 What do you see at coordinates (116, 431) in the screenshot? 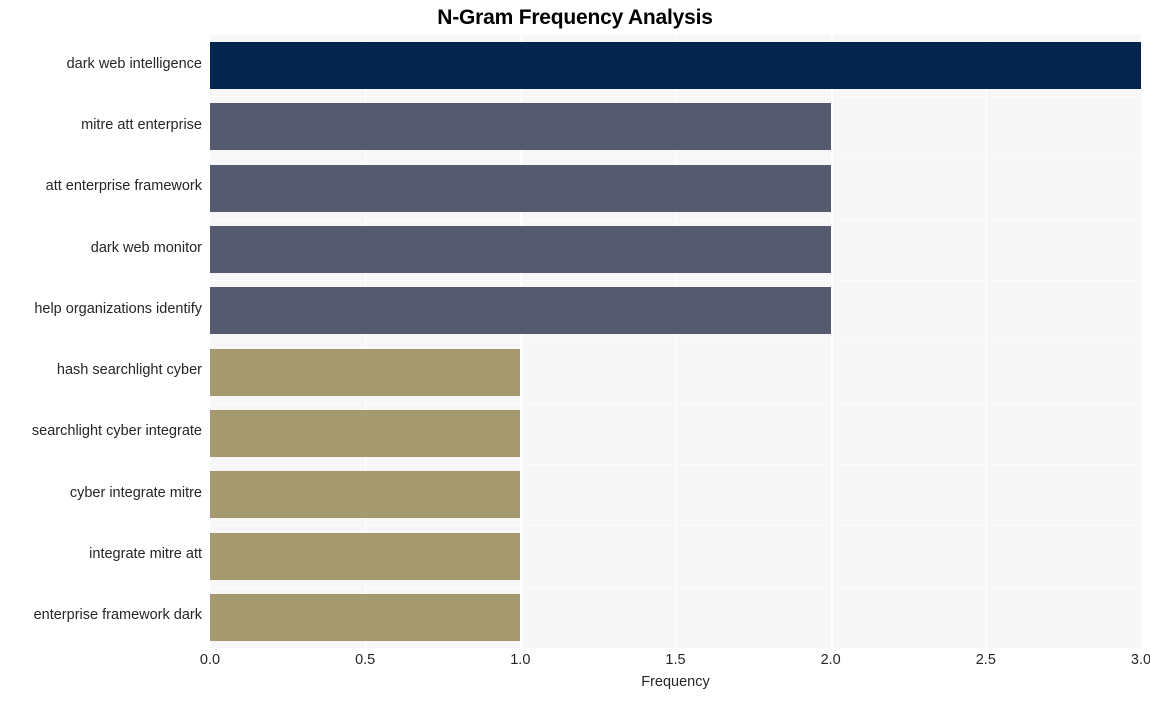
I see `y-tick-label: searchlight cyber integrate` at bounding box center [116, 431].